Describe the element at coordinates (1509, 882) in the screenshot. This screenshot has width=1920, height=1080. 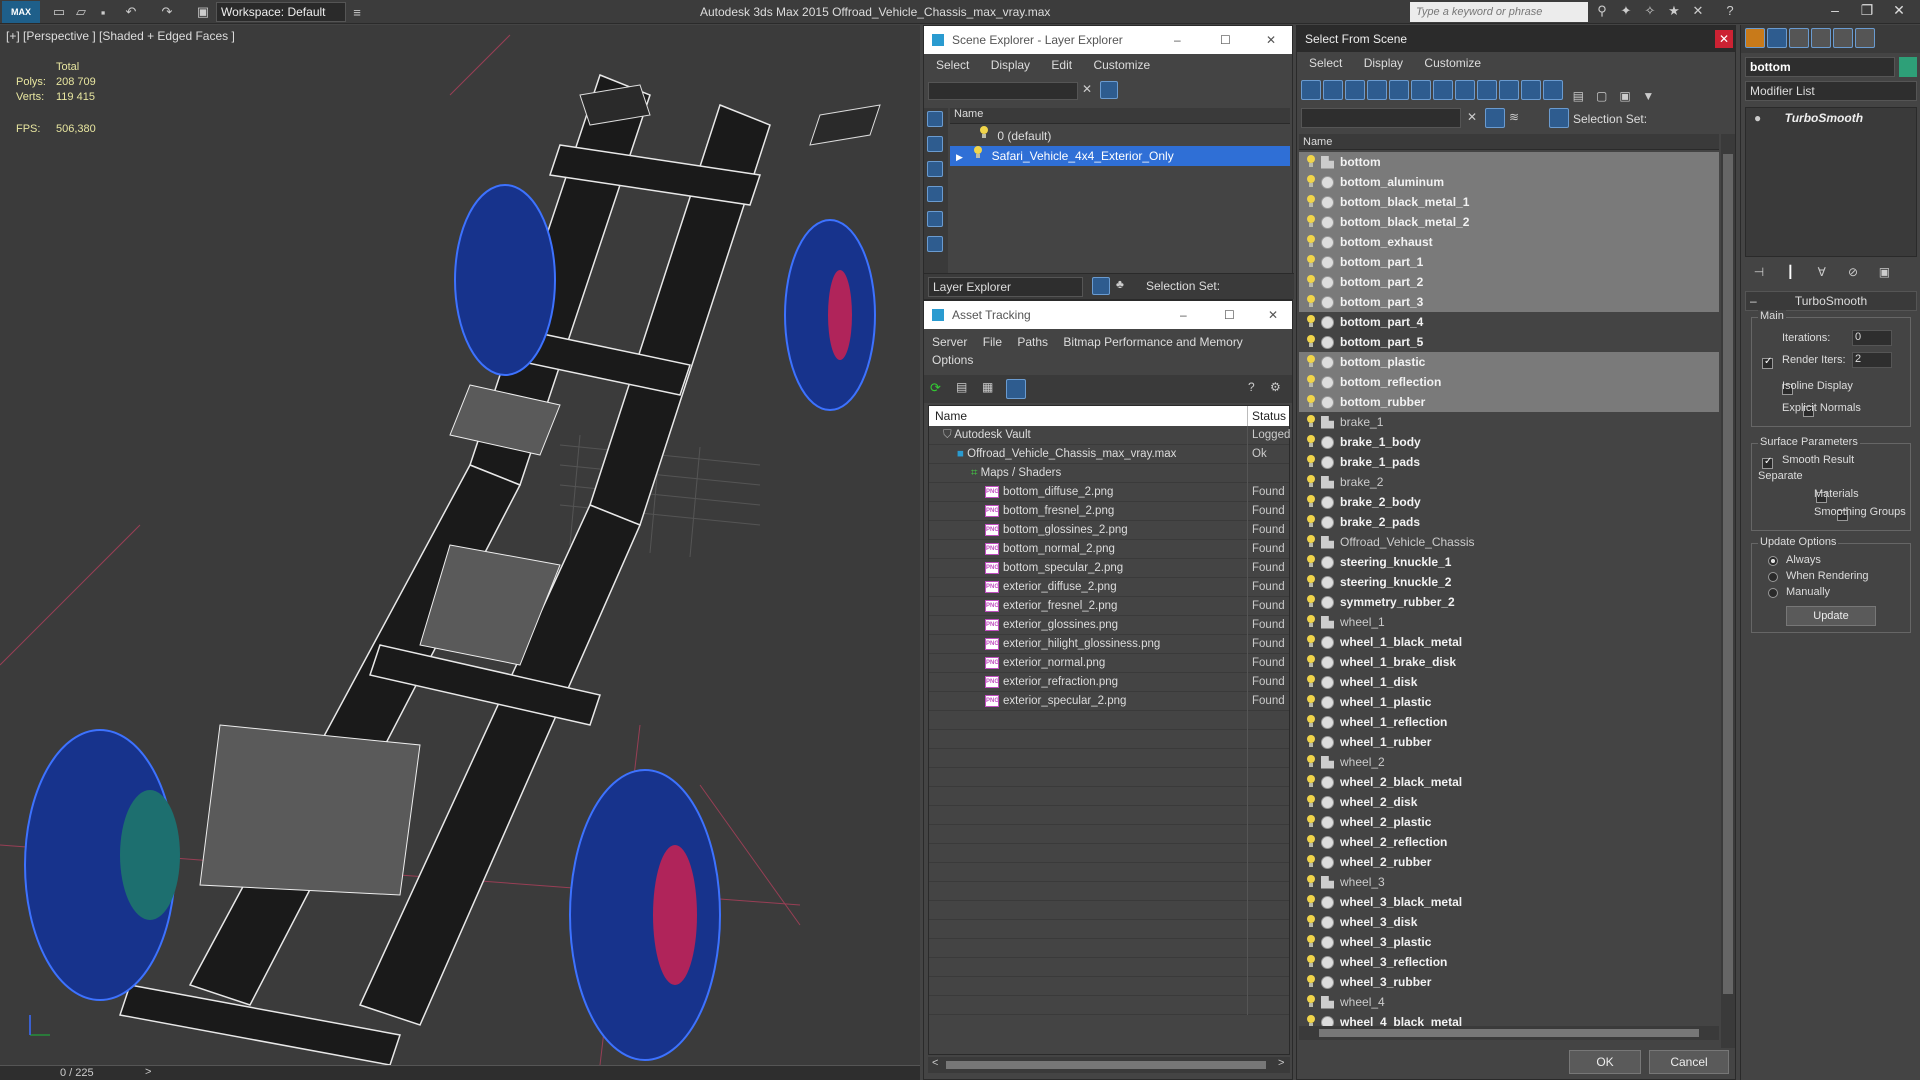
I see `scene-object-row: wheel_3` at that location.